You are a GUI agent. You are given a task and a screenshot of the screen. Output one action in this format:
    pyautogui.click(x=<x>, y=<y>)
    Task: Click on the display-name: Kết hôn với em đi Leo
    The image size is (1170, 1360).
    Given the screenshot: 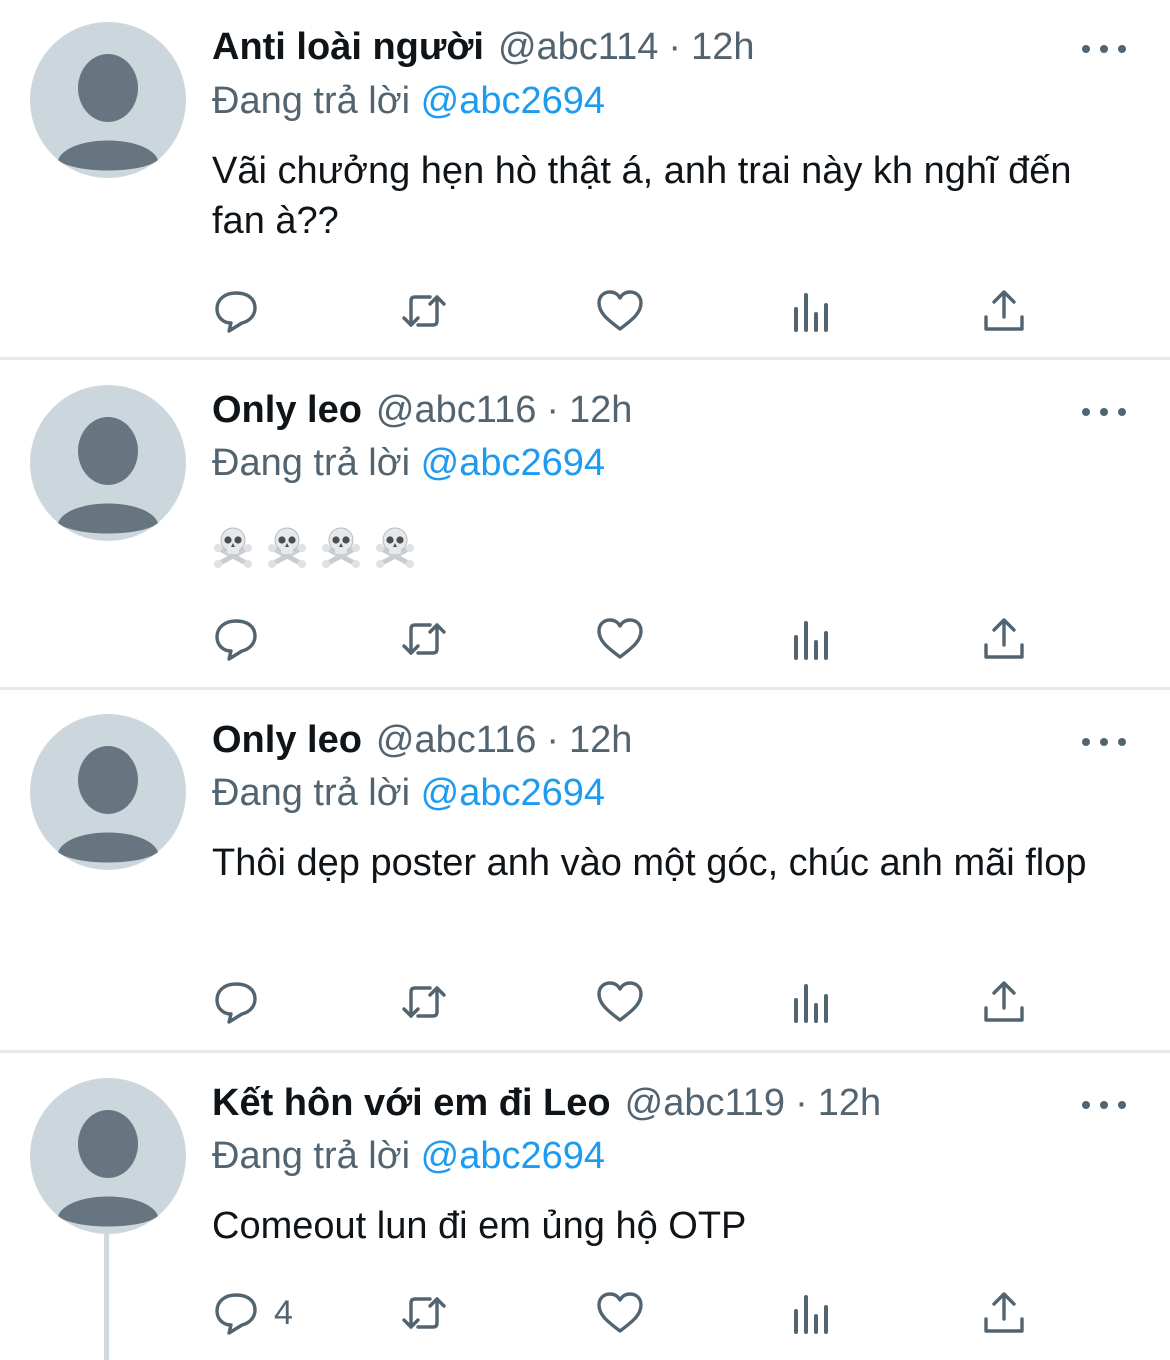 What is the action you would take?
    pyautogui.click(x=411, y=1103)
    